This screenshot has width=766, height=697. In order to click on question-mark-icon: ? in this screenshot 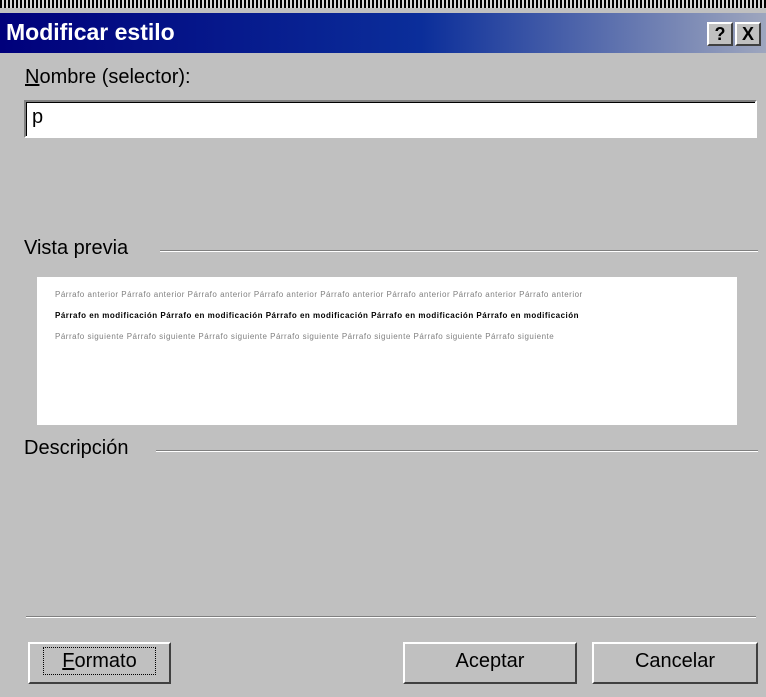, I will do `click(720, 34)`.